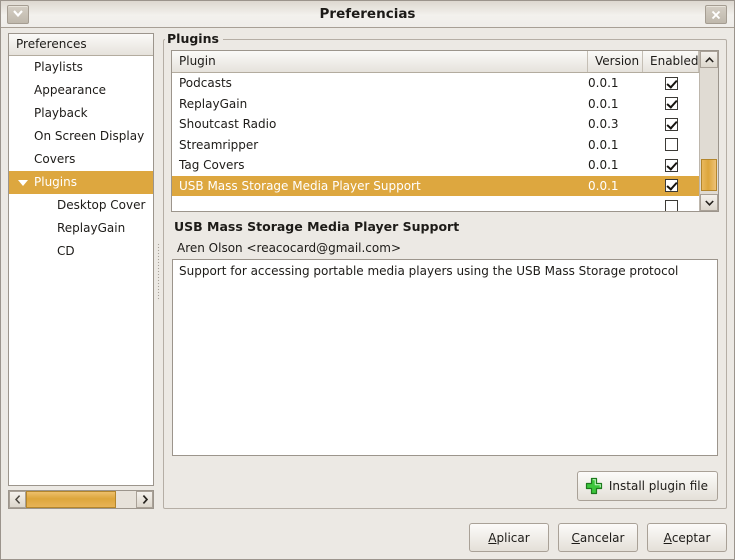 This screenshot has height=560, width=735. I want to click on plugin-name-cell: Shoutcast Radio, so click(228, 124).